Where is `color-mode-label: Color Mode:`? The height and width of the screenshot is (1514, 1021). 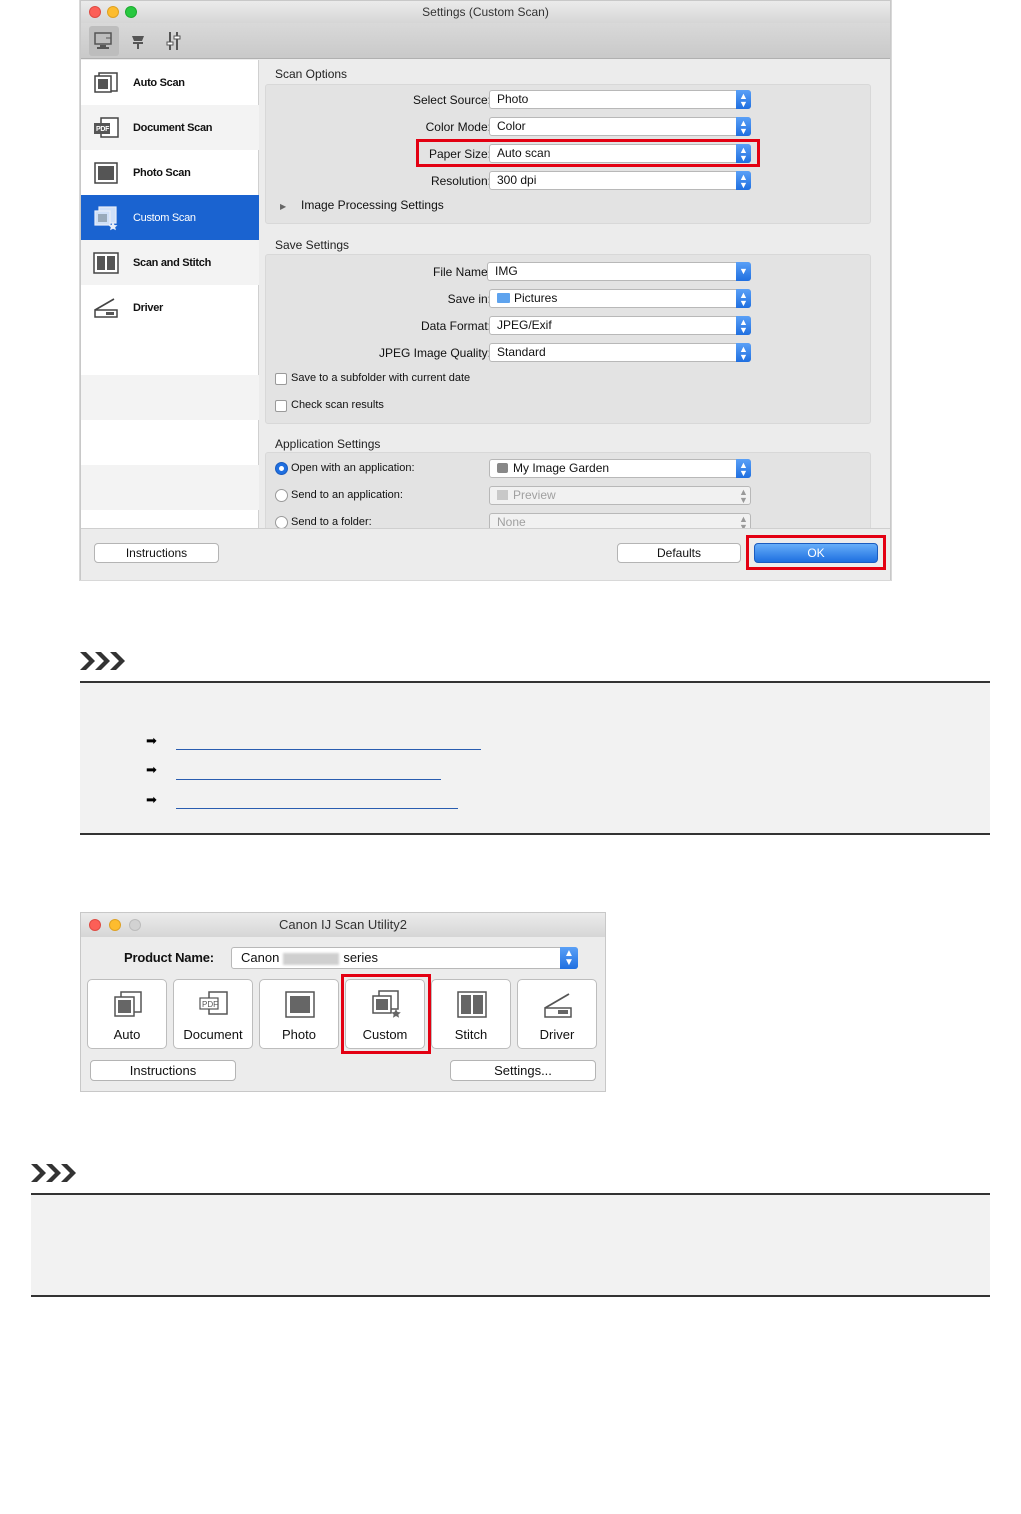 color-mode-label: Color Mode: is located at coordinates (458, 127).